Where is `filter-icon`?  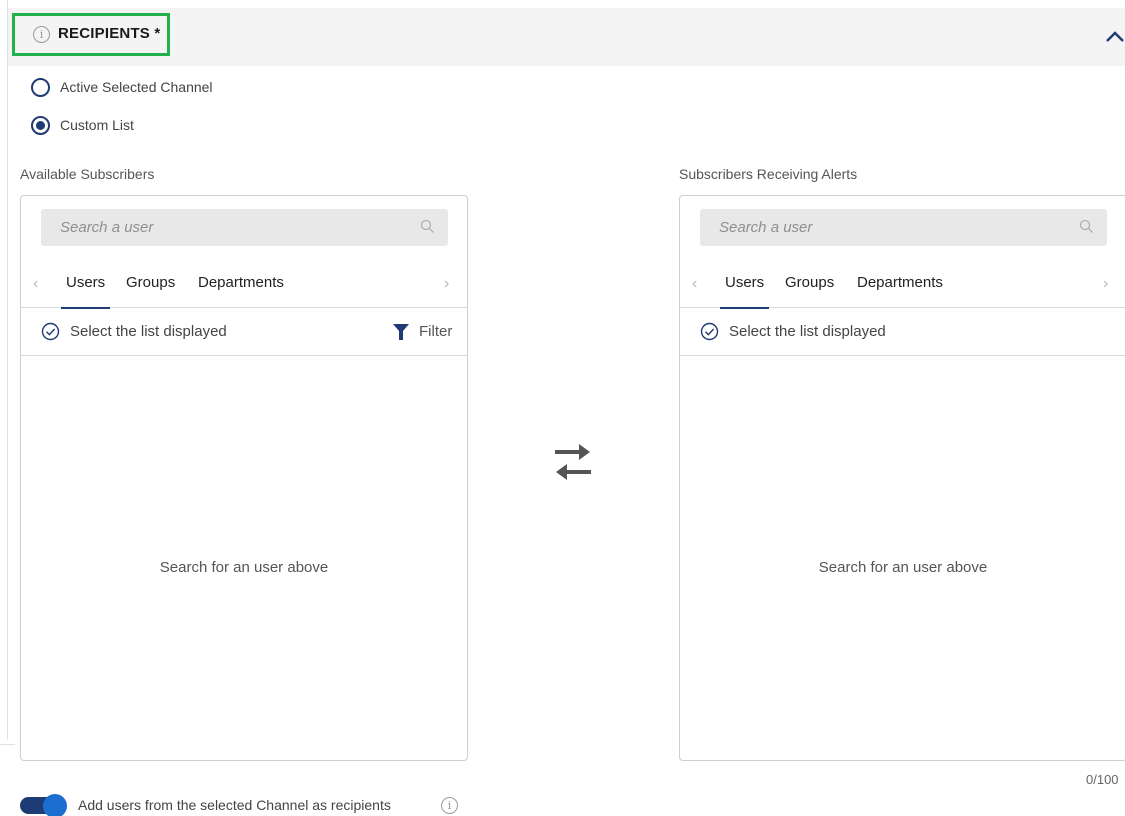
filter-icon is located at coordinates (401, 332).